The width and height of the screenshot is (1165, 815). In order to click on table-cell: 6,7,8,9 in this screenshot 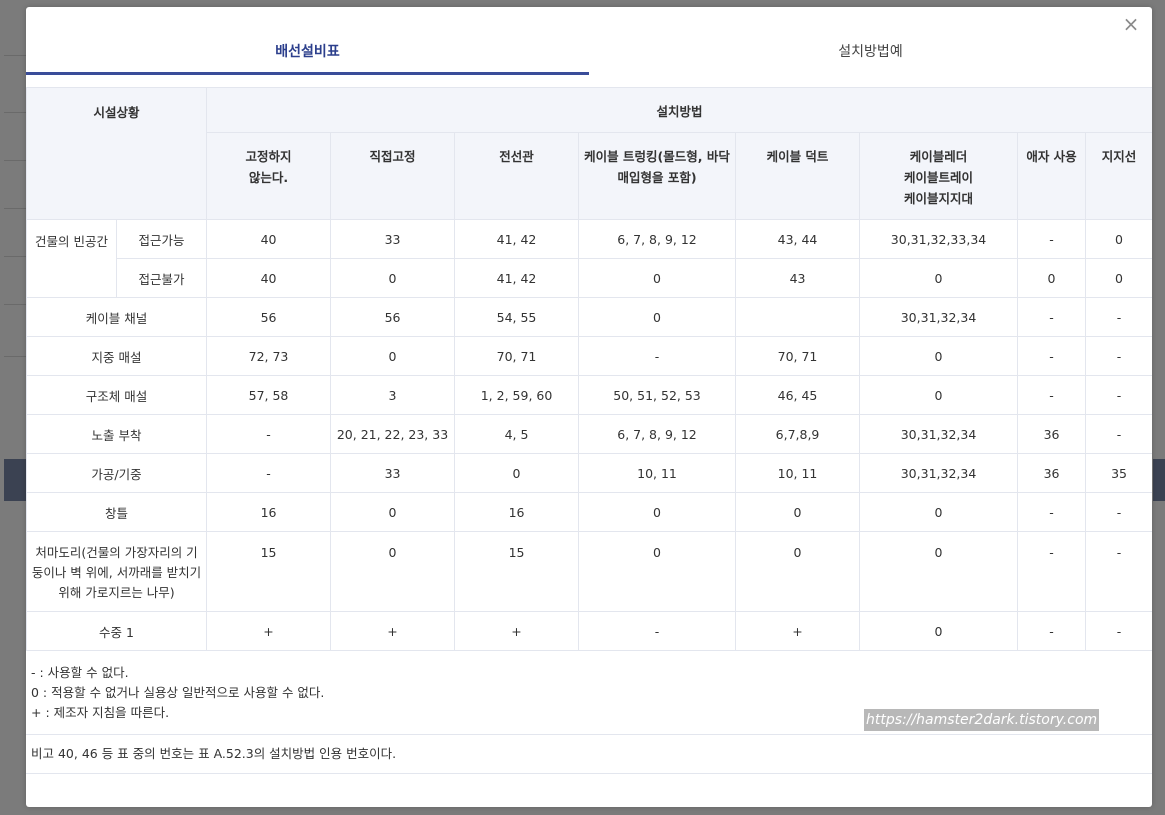, I will do `click(798, 434)`.